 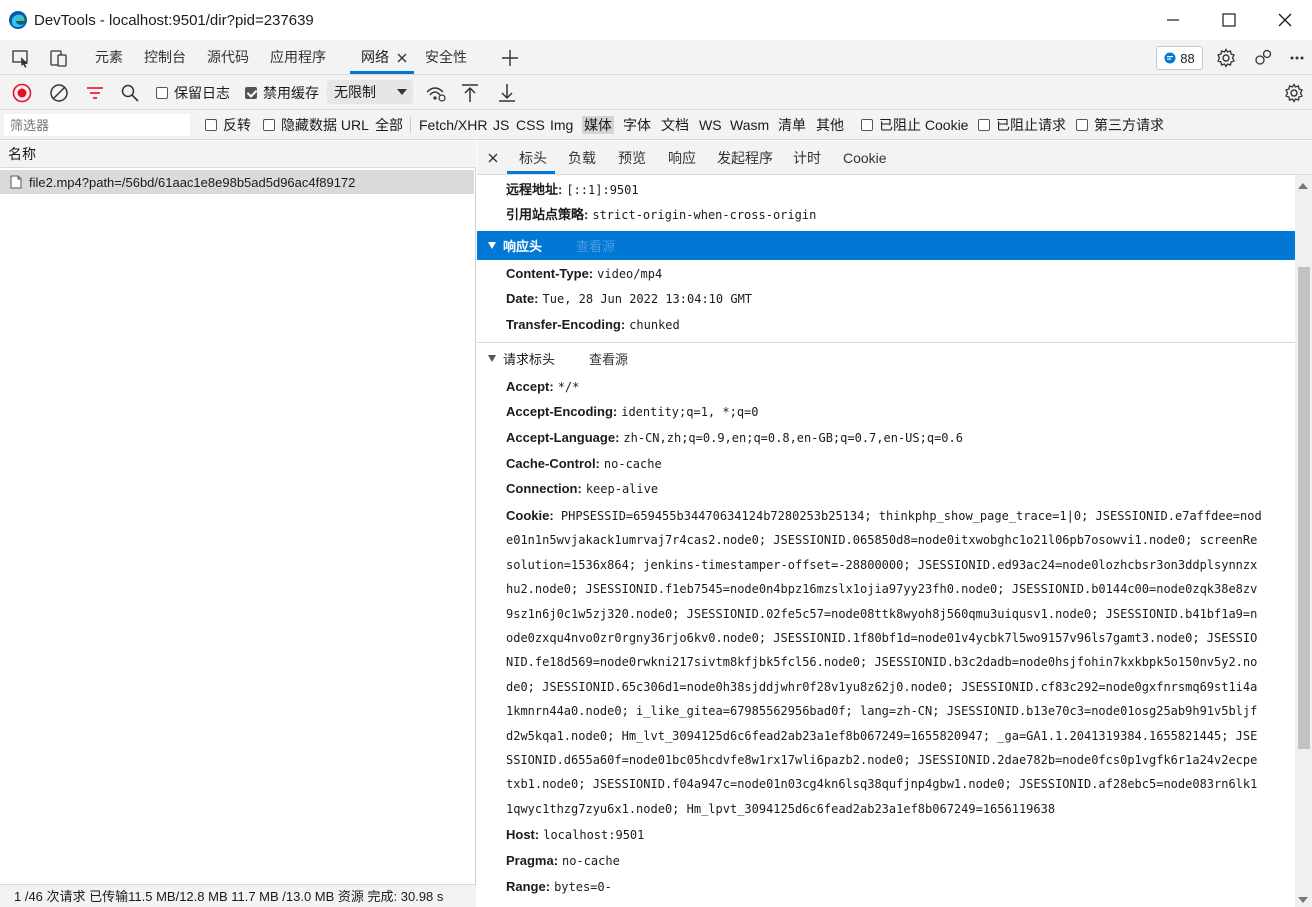 I want to click on tab-elements: 元素, so click(x=109, y=57).